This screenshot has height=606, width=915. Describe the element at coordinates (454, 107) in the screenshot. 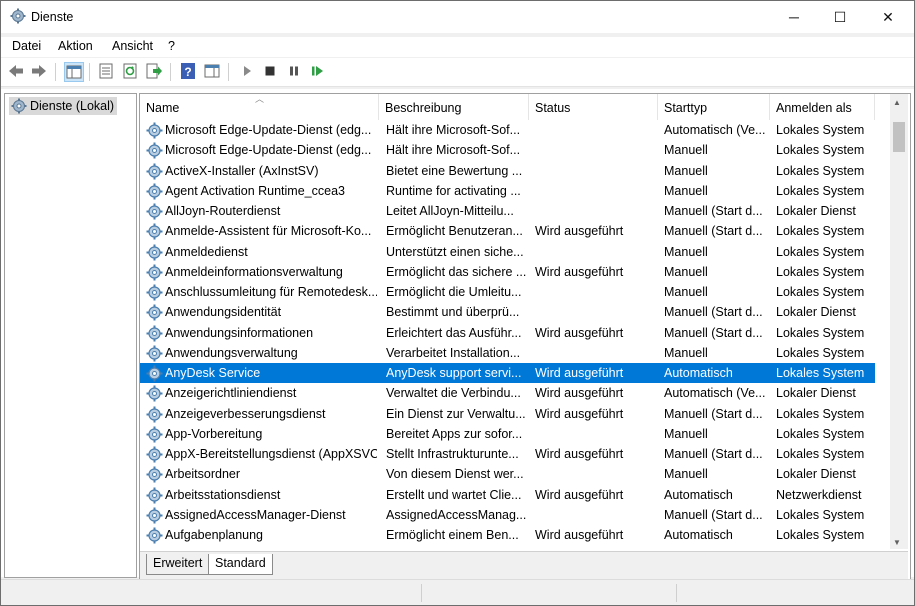

I see `column-header-description: Beschreibung` at that location.